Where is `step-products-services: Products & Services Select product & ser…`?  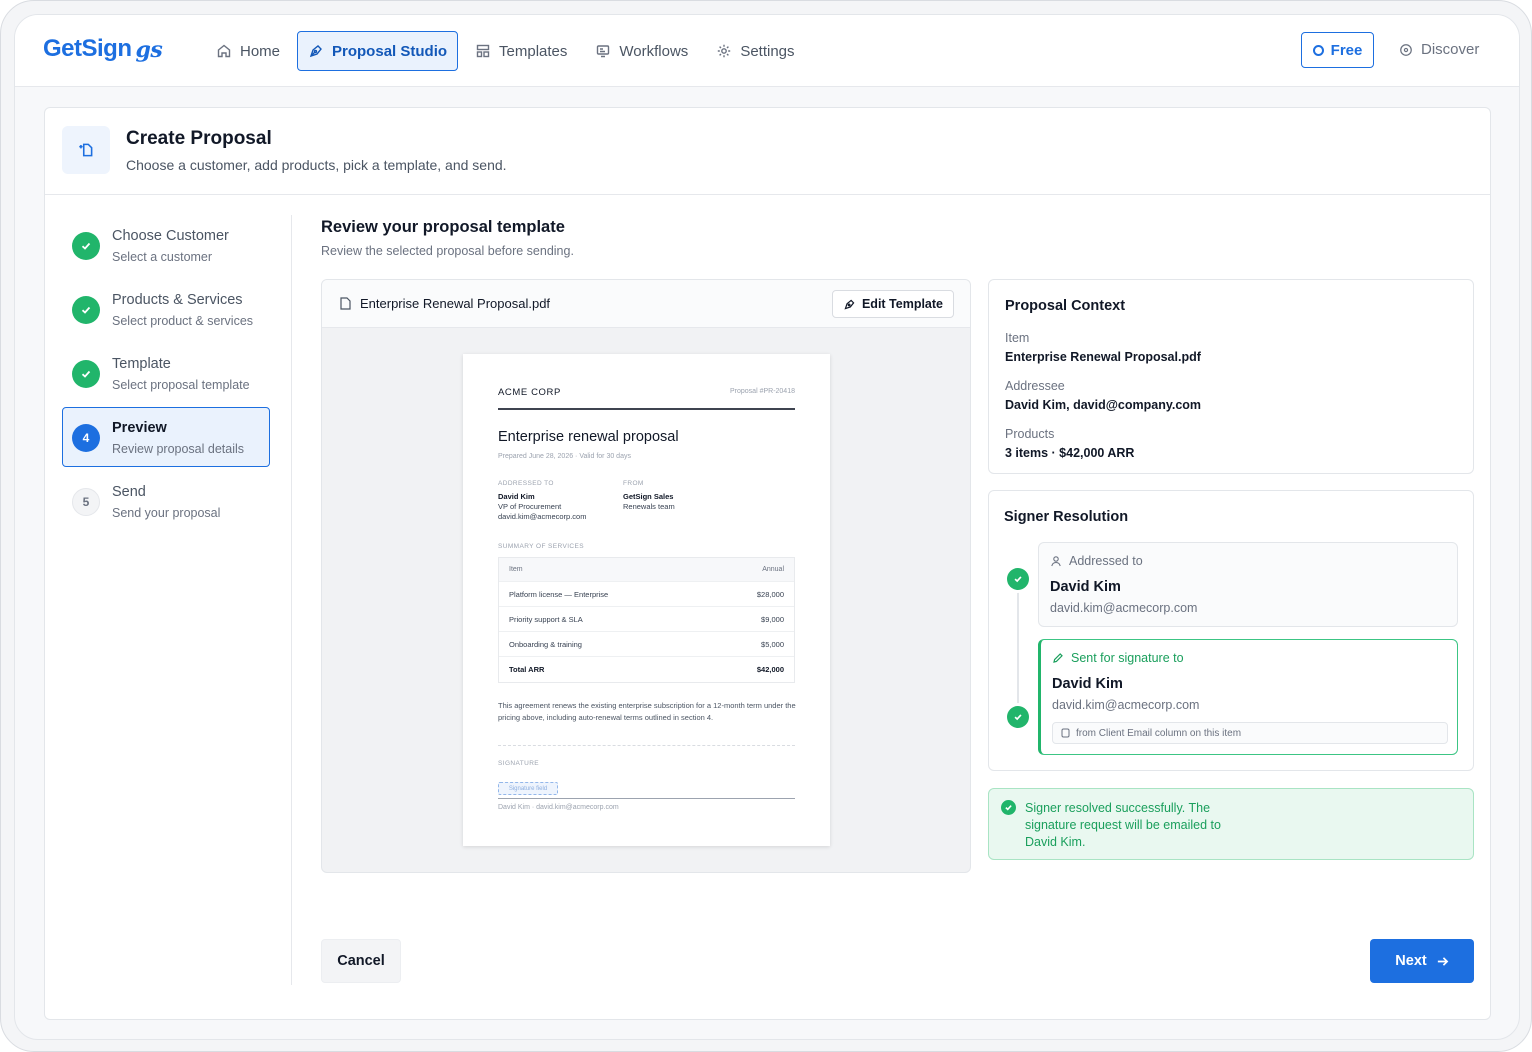
step-products-services: Products & Services Select product & ser… is located at coordinates (166, 309).